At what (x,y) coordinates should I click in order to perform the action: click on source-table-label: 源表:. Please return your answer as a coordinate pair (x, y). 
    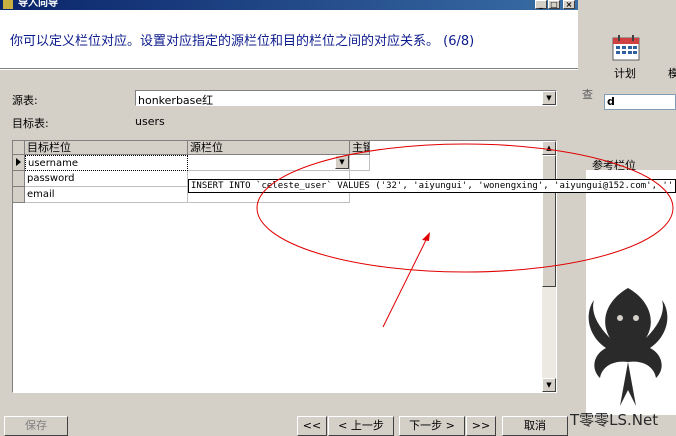
    Looking at the image, I should click on (25, 100).